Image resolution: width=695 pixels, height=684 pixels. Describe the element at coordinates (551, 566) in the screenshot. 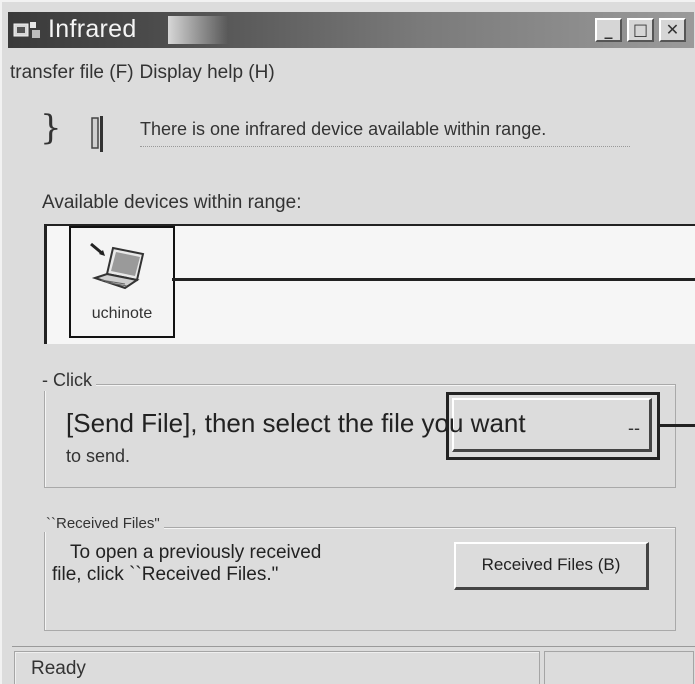

I see `received-files-button: Received Files (B)` at that location.